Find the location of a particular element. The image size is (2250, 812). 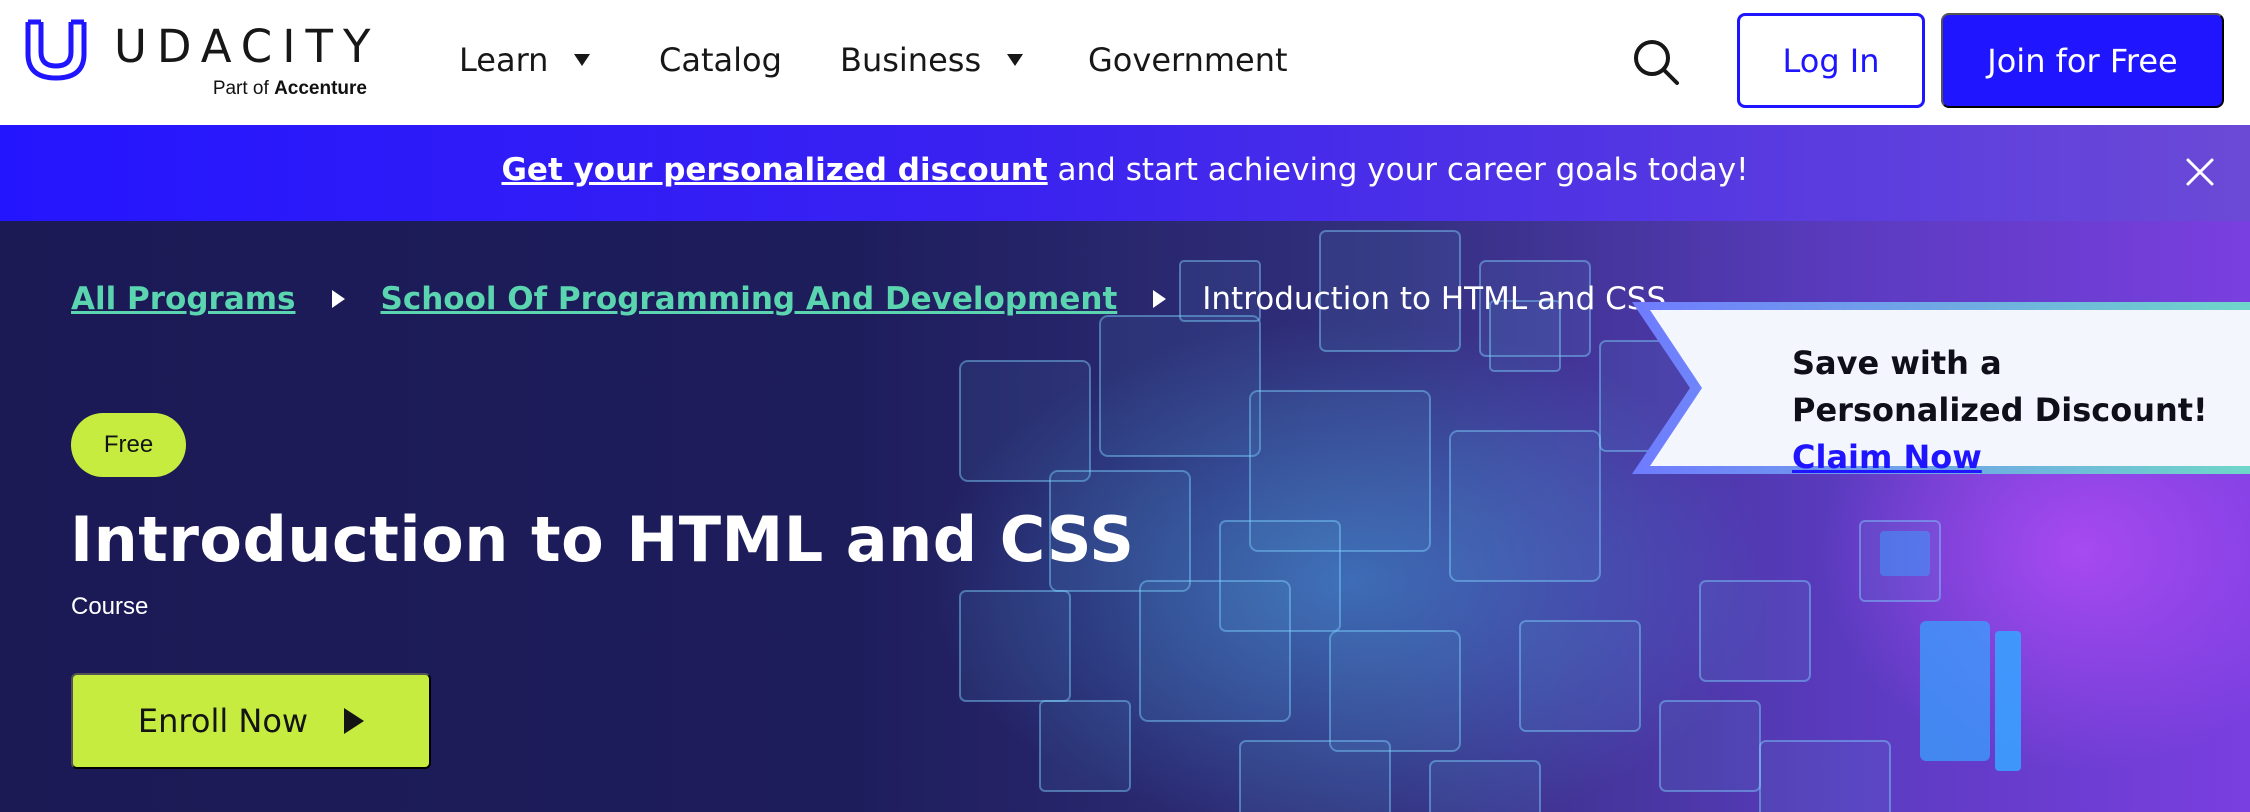

nav-item-catalog: Catalog is located at coordinates (720, 60).